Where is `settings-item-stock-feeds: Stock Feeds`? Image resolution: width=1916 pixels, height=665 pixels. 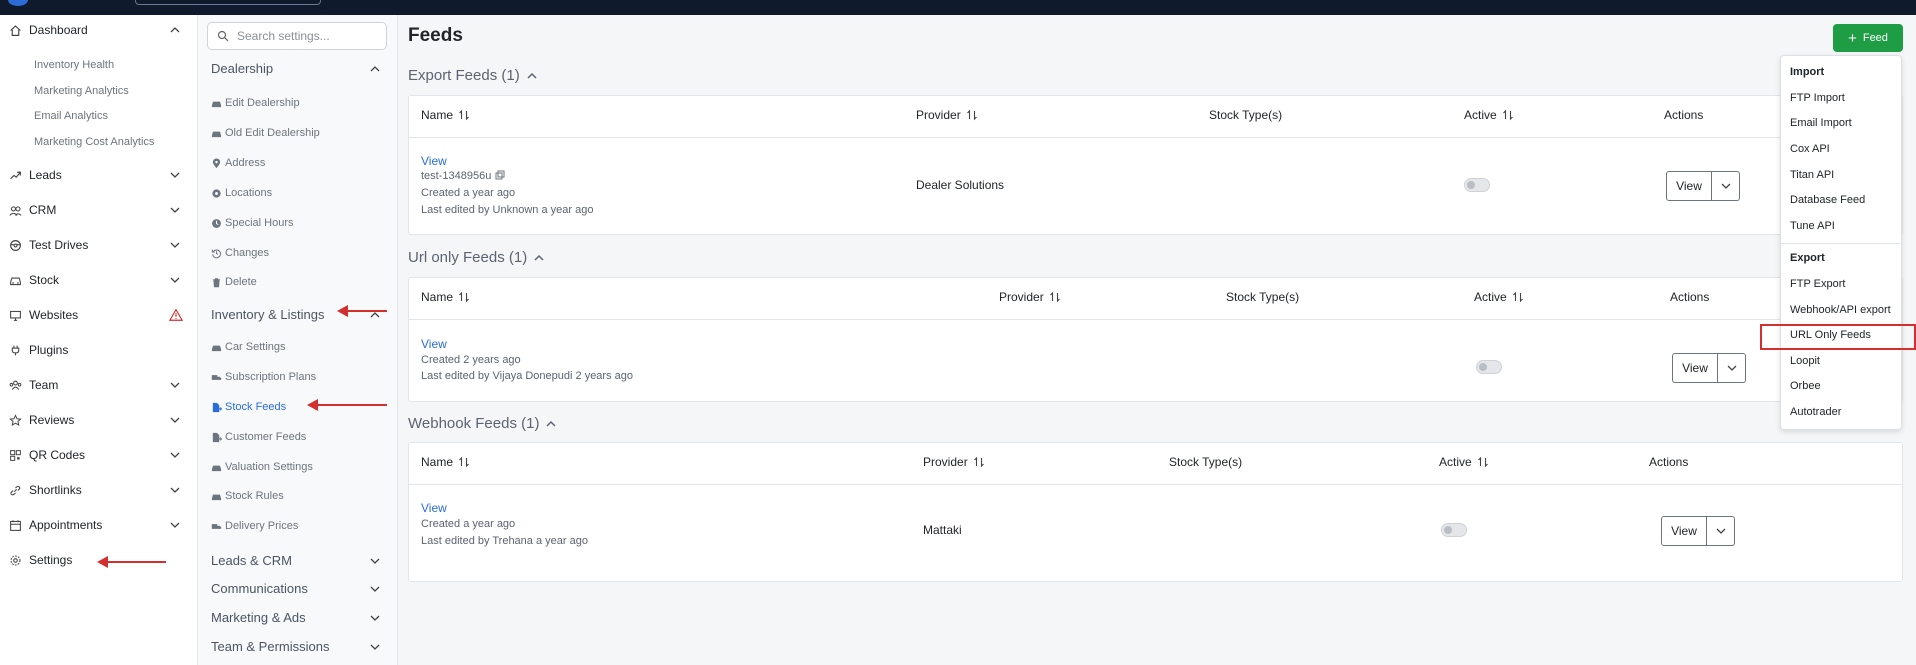
settings-item-stock-feeds: Stock Feeds is located at coordinates (248, 407).